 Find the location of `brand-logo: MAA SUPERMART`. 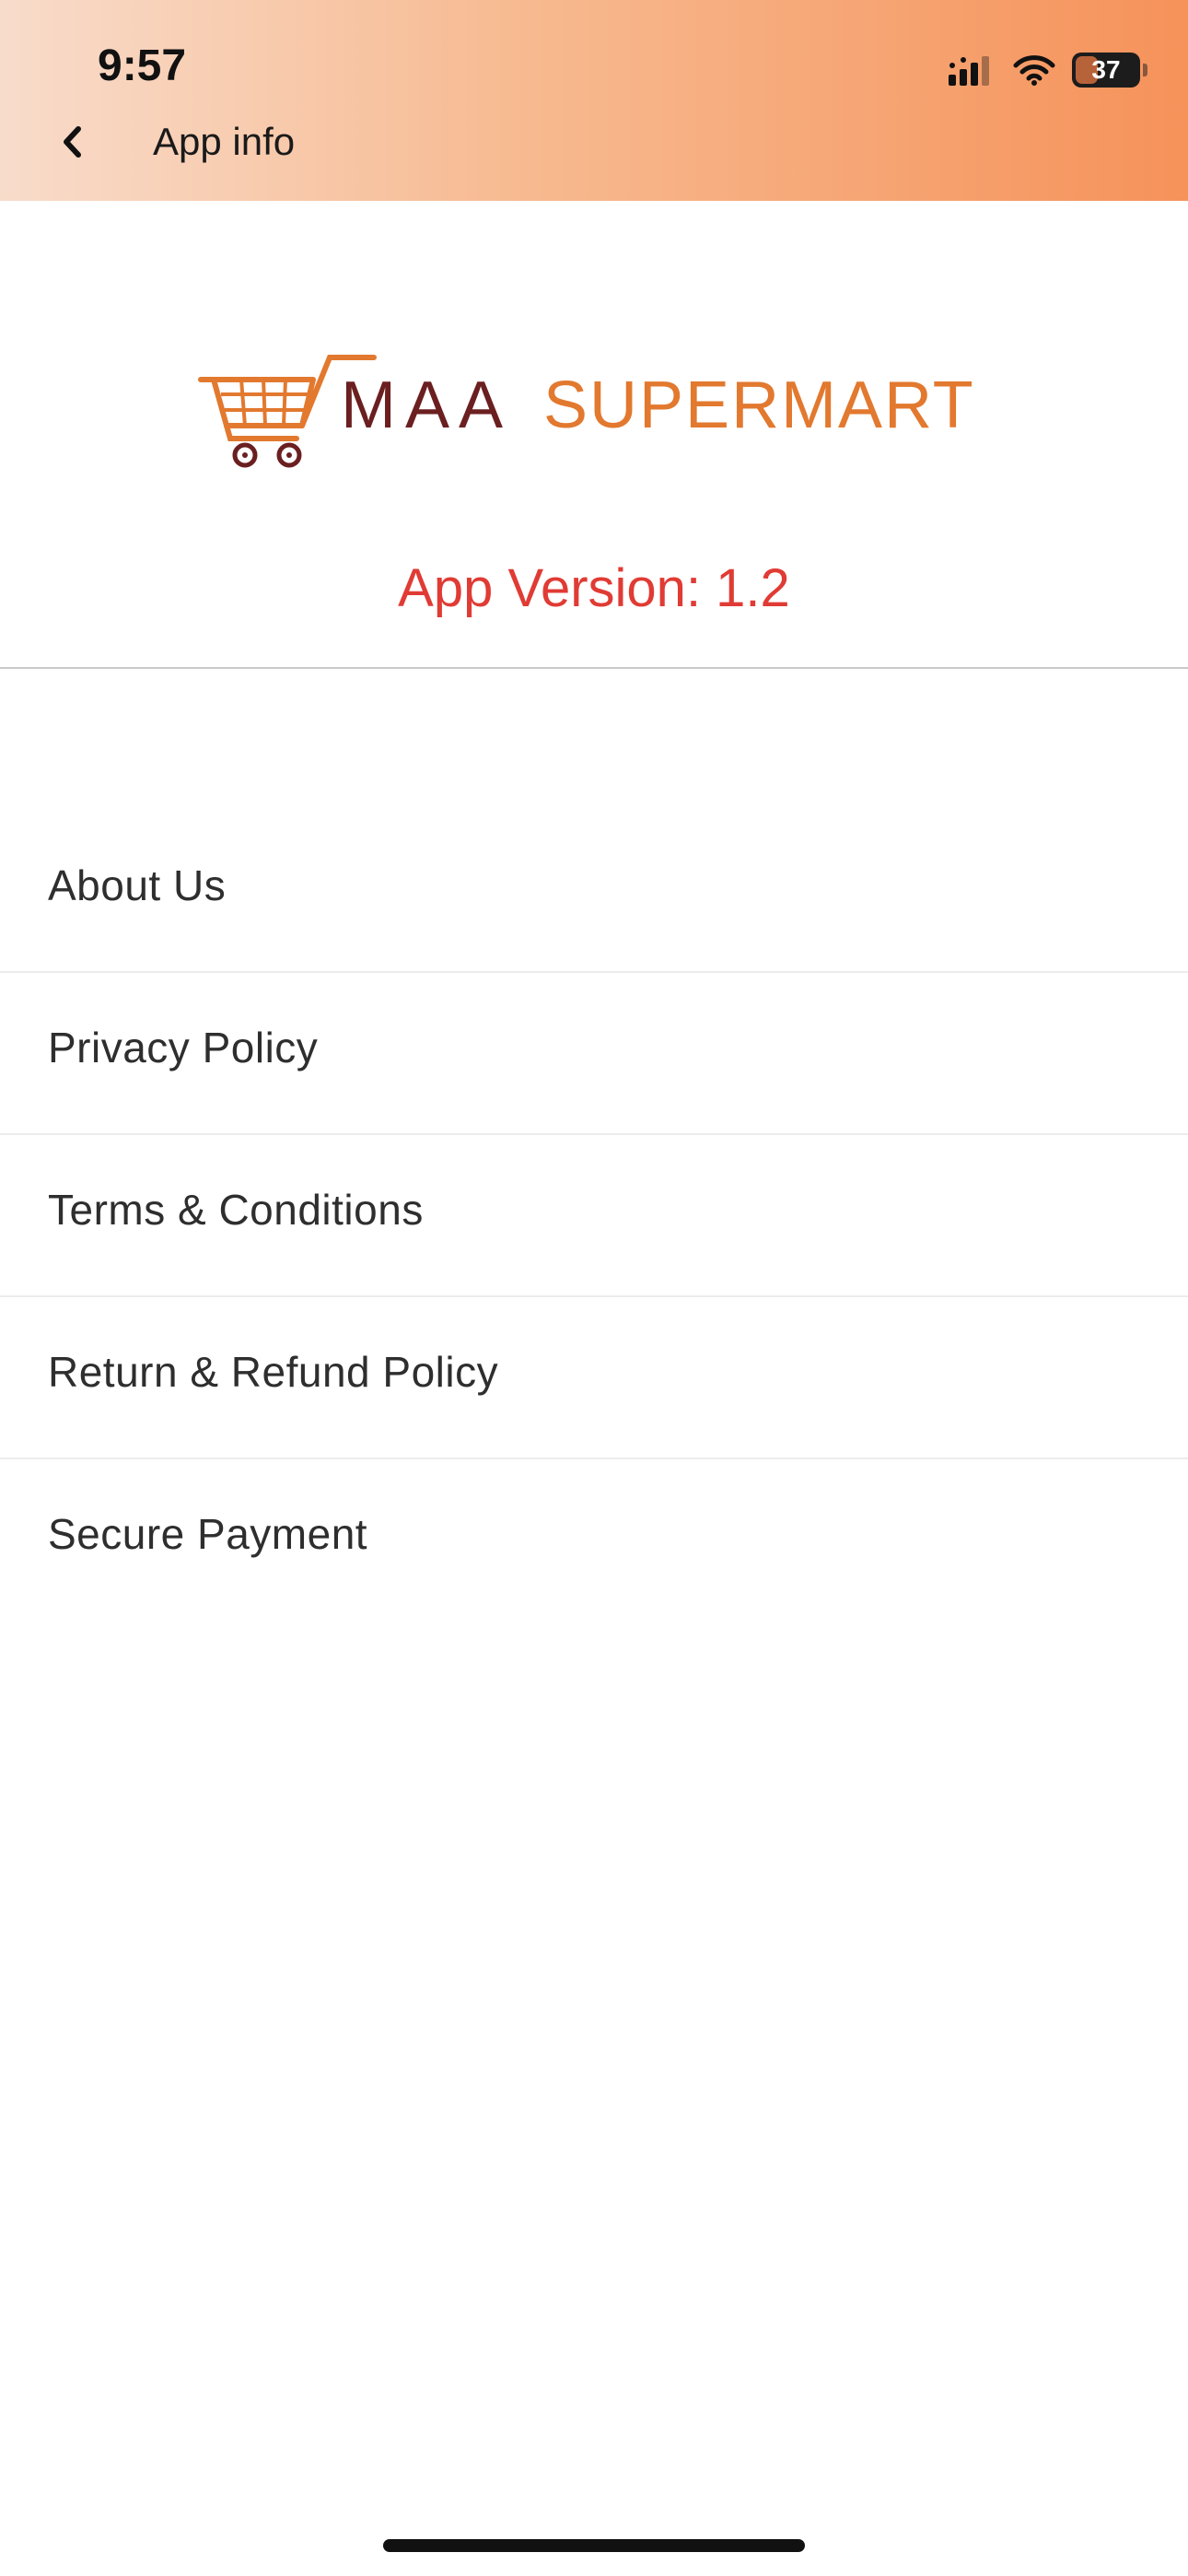

brand-logo: MAA SUPERMART is located at coordinates (598, 417).